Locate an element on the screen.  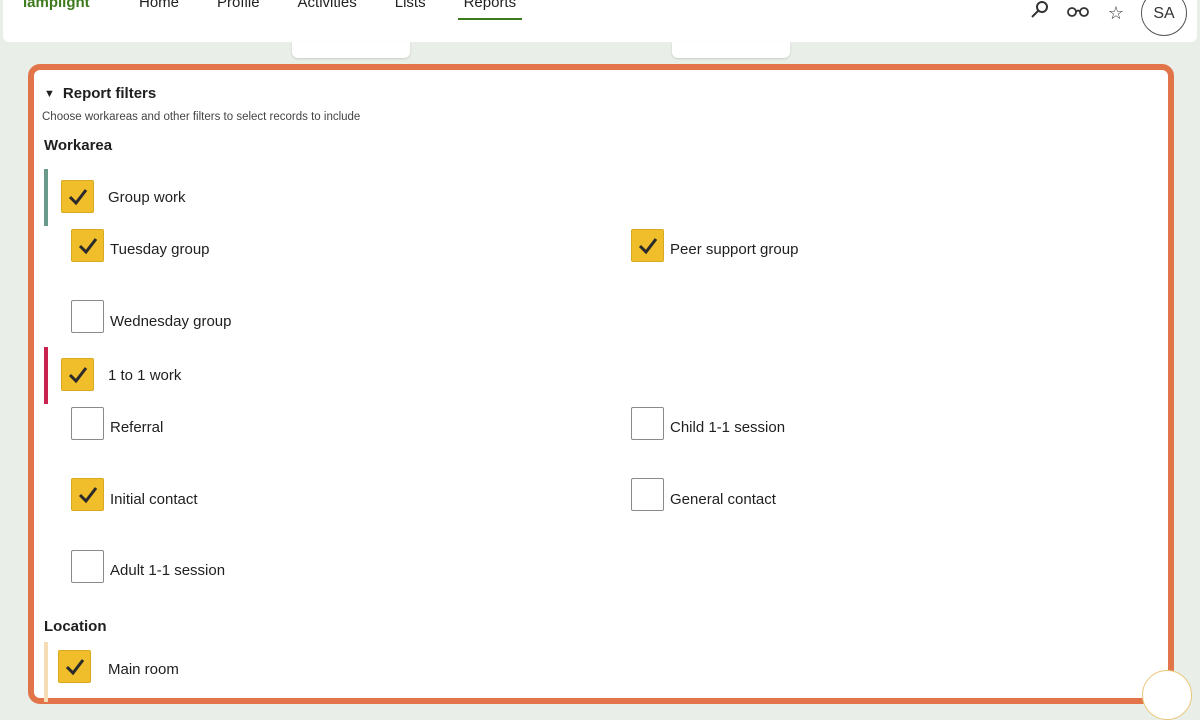
tuesday-group-checkbox is located at coordinates (87, 245).